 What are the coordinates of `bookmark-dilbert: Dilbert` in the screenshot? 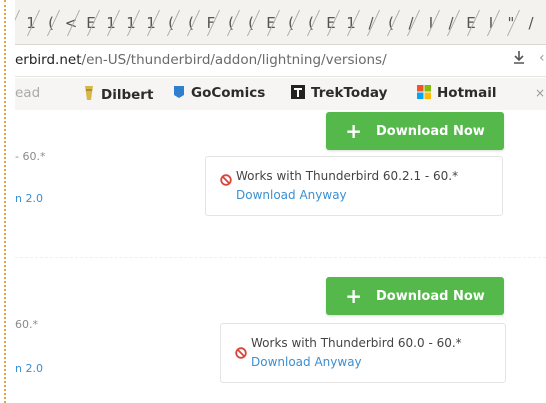 It's located at (118, 95).